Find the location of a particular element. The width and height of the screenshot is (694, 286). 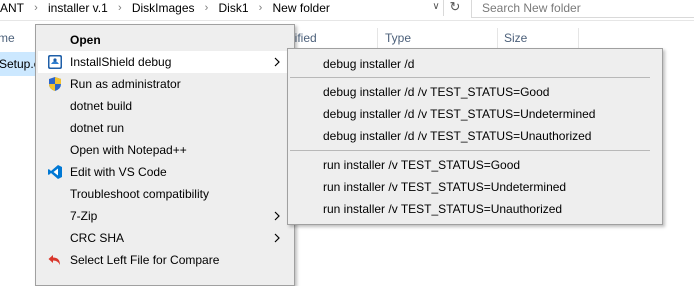

menu-item-crc-sha: CRC SHA is located at coordinates (165, 238).